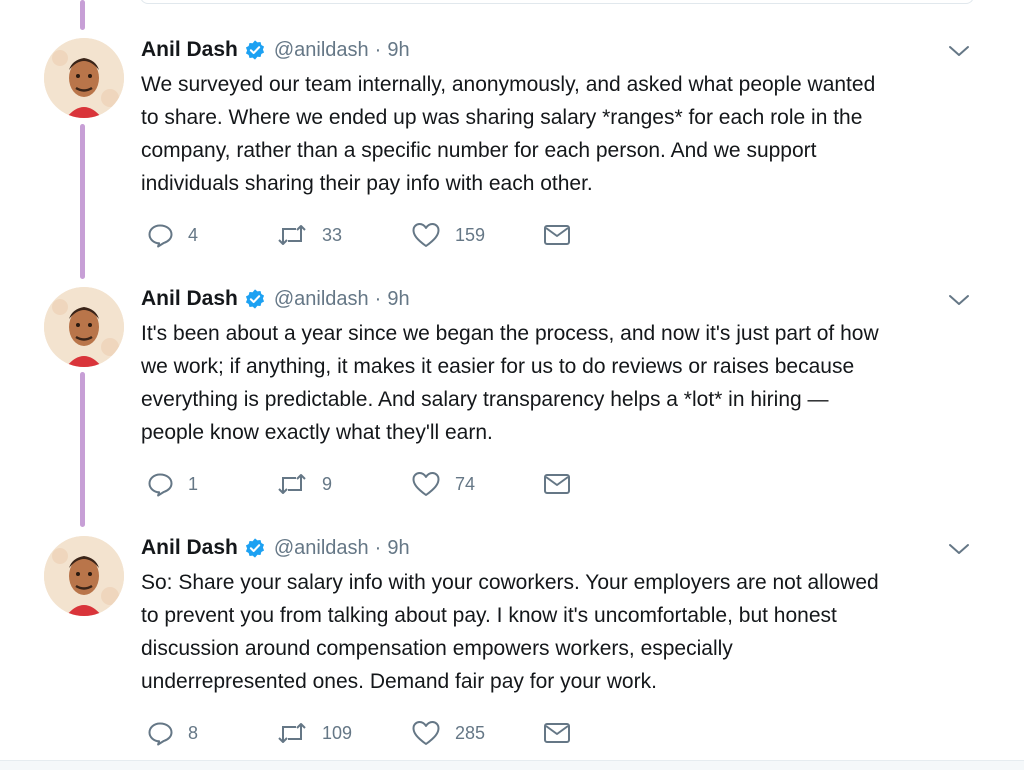 The width and height of the screenshot is (1024, 770). Describe the element at coordinates (448, 235) in the screenshot. I see `like-button: 159` at that location.